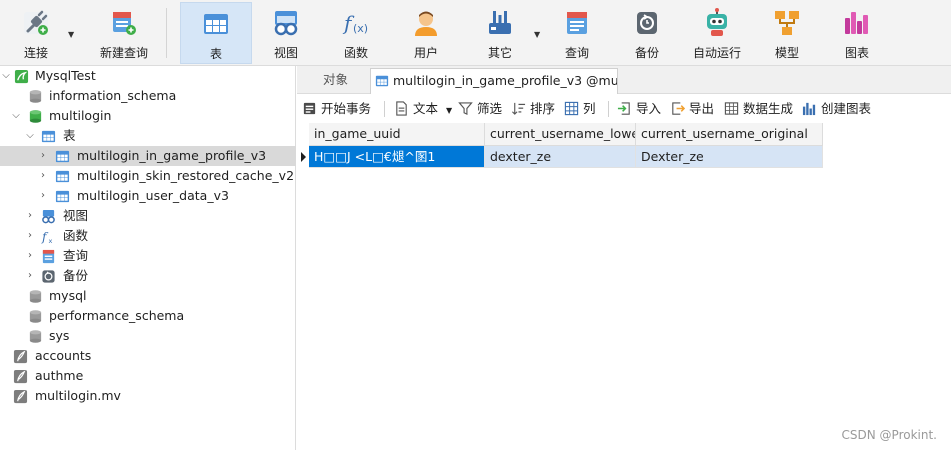 This screenshot has height=450, width=951. What do you see at coordinates (729, 134) in the screenshot?
I see `column-header-current-username-original: current_username_original` at bounding box center [729, 134].